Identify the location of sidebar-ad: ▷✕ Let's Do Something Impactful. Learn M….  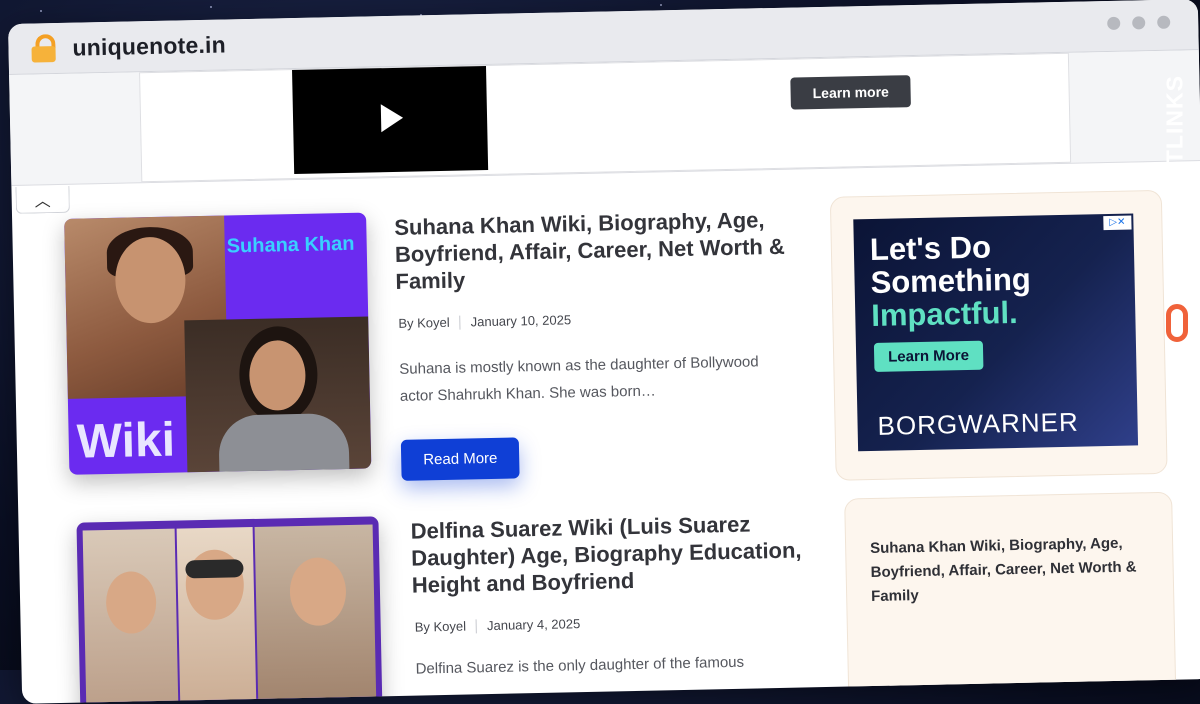
(996, 332).